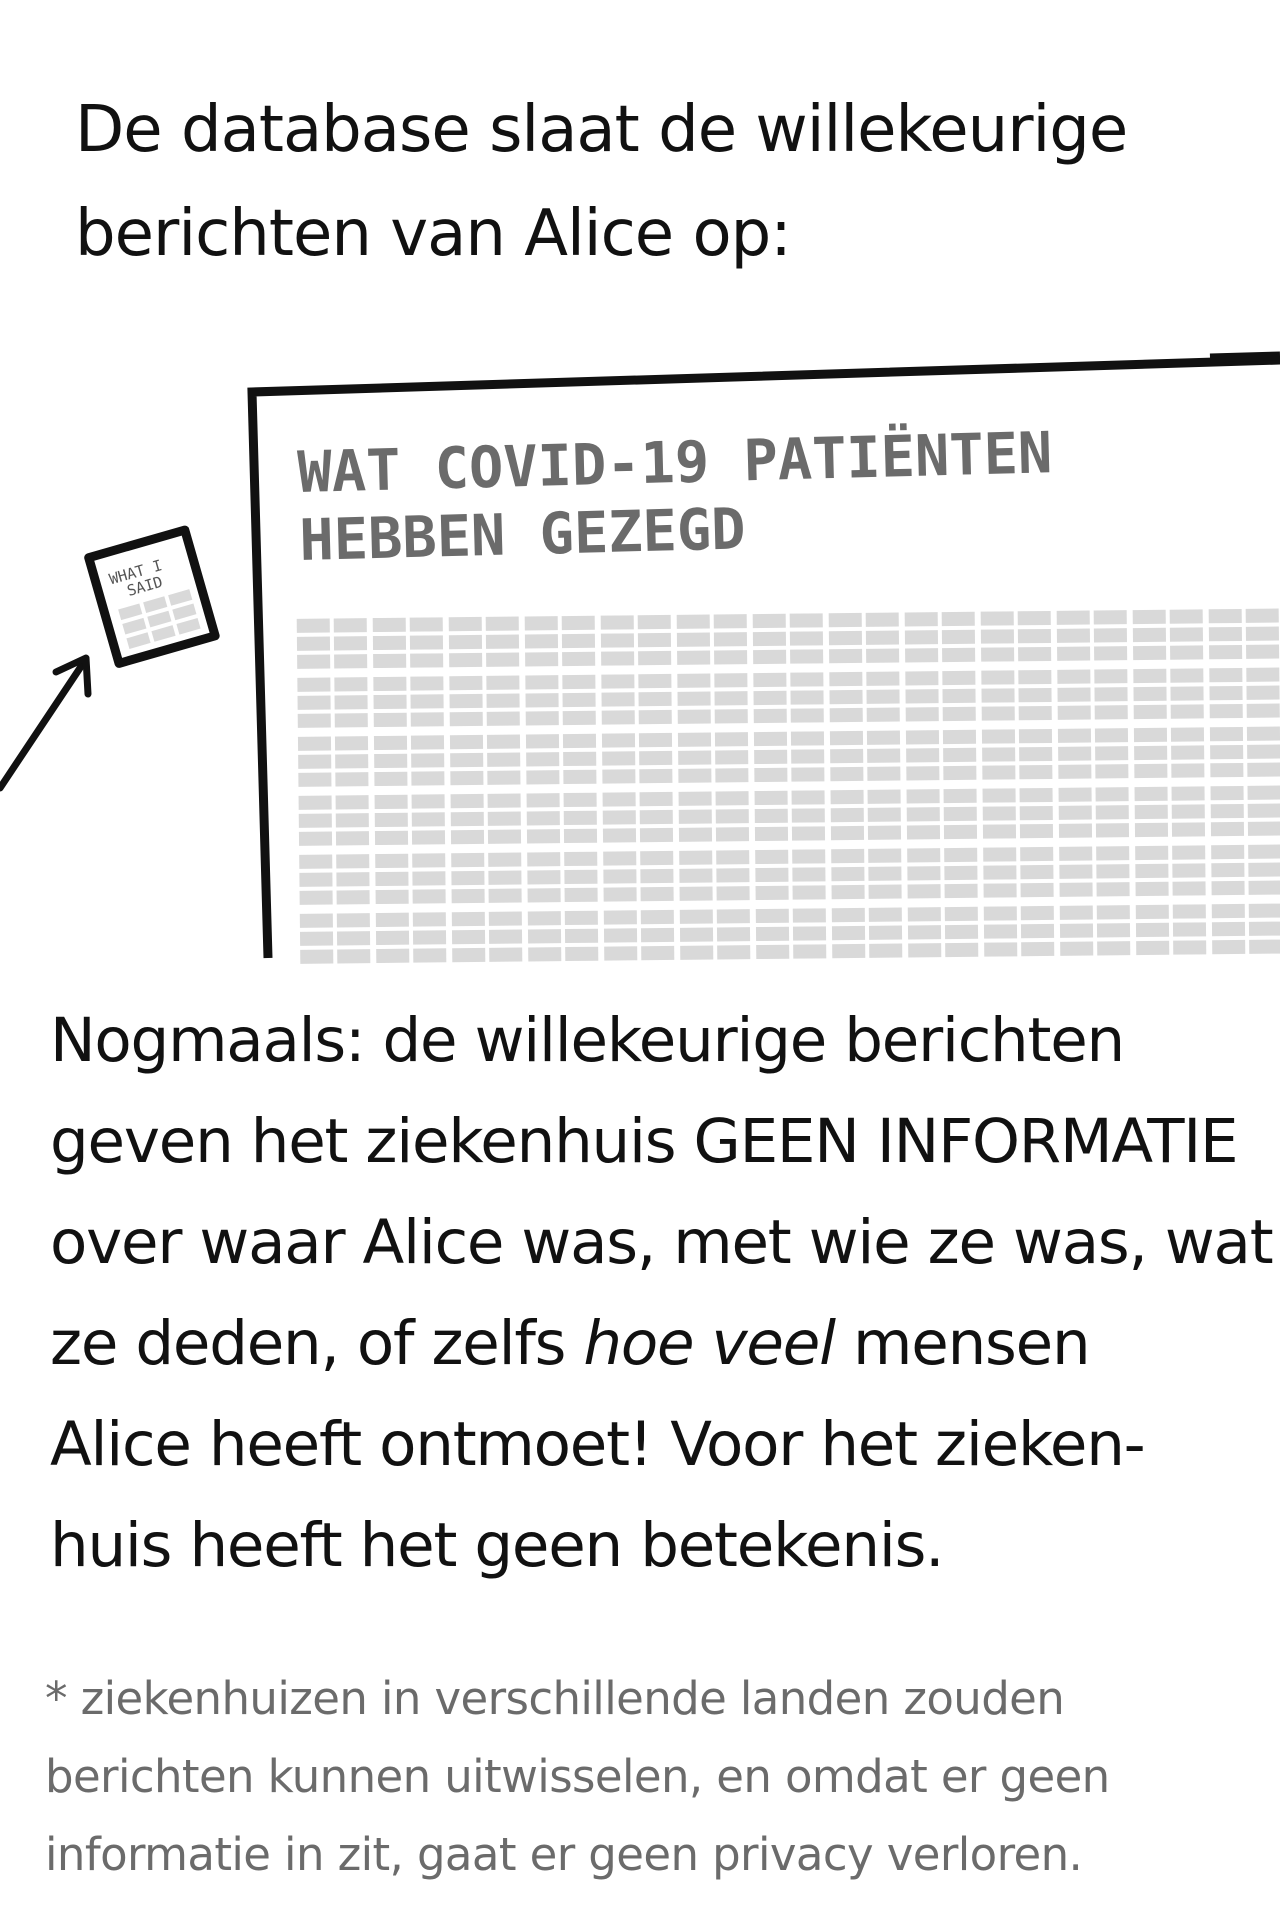  What do you see at coordinates (46, 723) in the screenshot?
I see `arrow-icon` at bounding box center [46, 723].